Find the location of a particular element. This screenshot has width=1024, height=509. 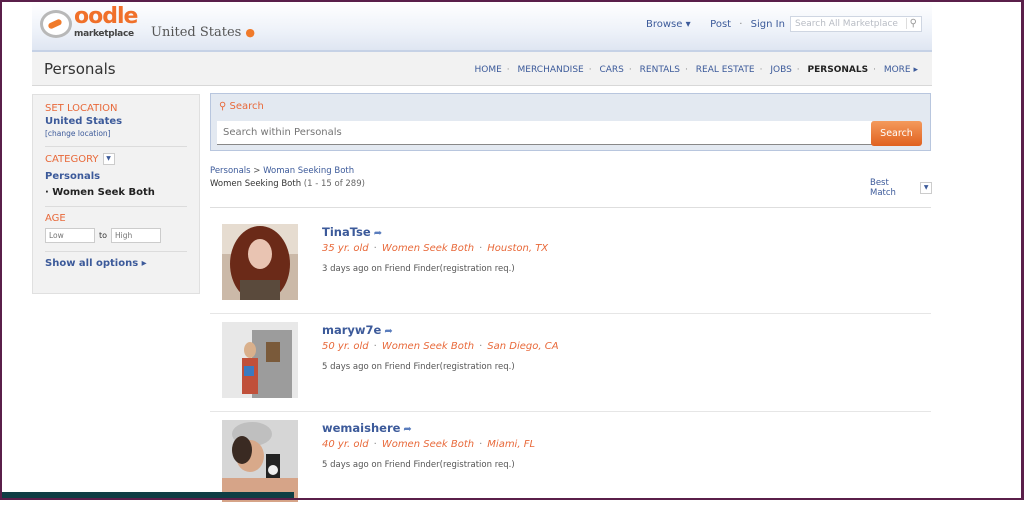

listing-meta: 50 yr. old · Women Seek Both · San Diego, CA is located at coordinates (440, 346).